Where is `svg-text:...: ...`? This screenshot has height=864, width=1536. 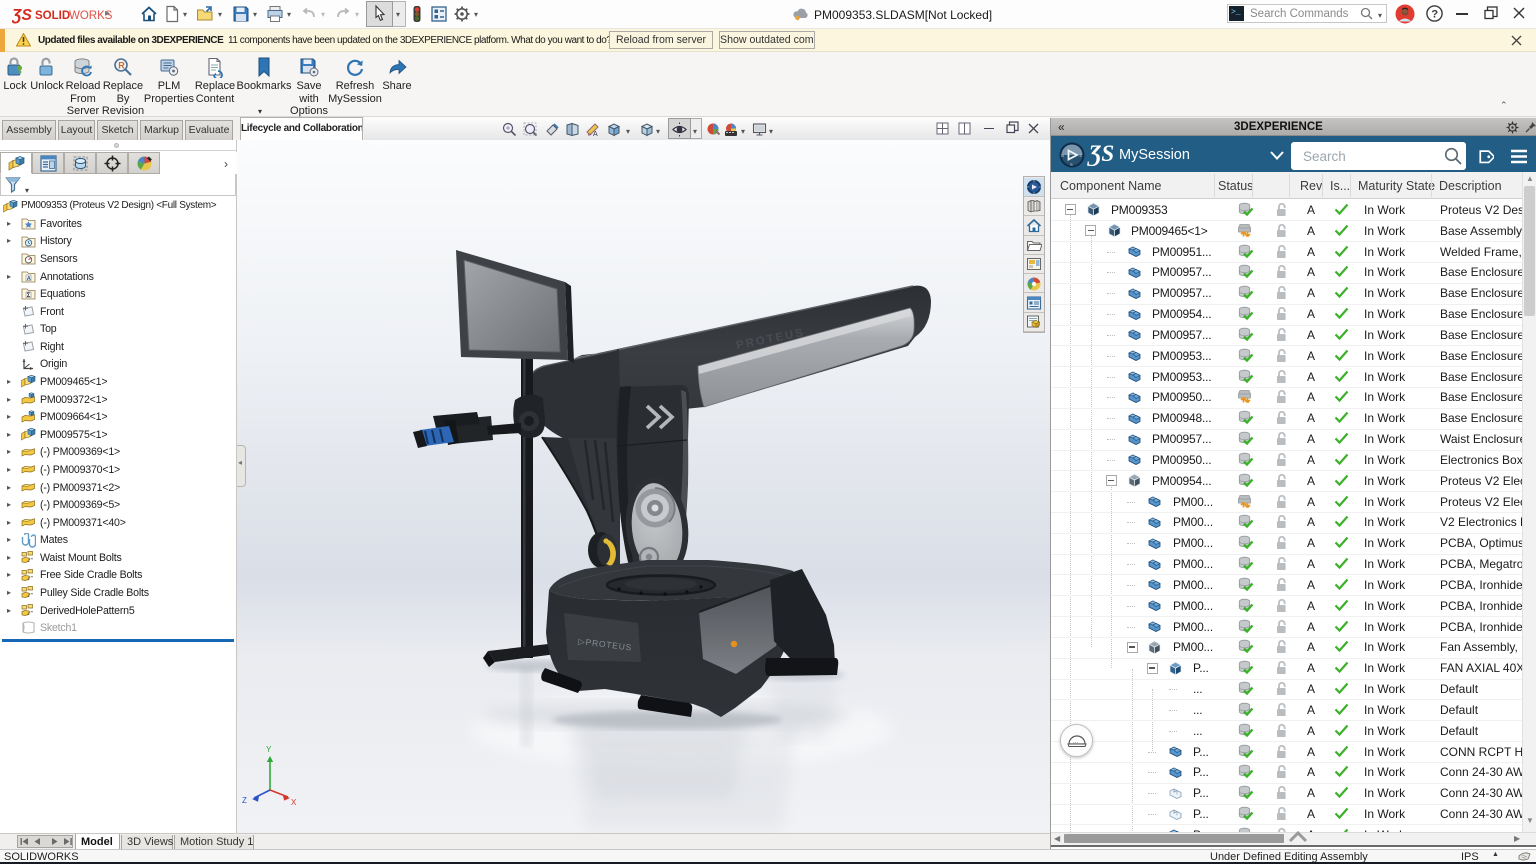
svg-text:...: ... is located at coordinates (1075, 742).